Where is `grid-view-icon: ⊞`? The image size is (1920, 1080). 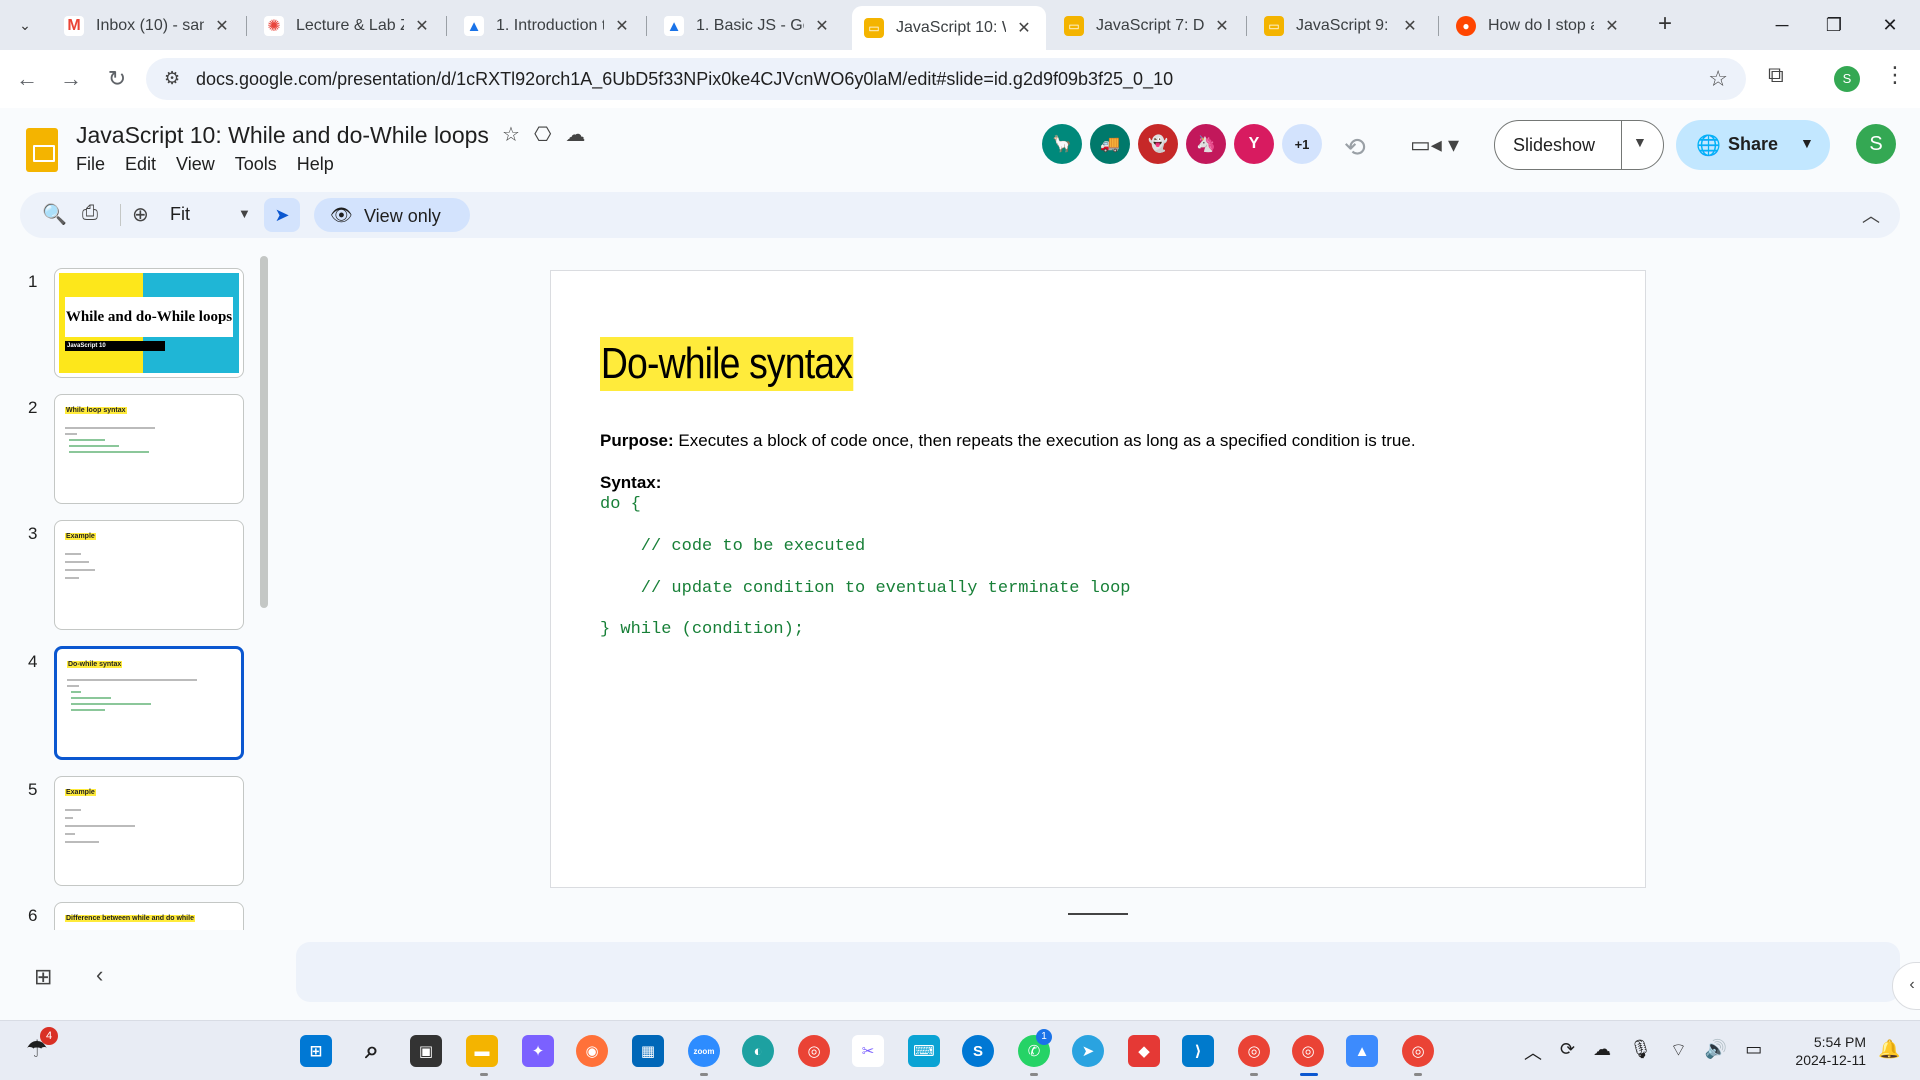
grid-view-icon: ⊞ is located at coordinates (43, 977).